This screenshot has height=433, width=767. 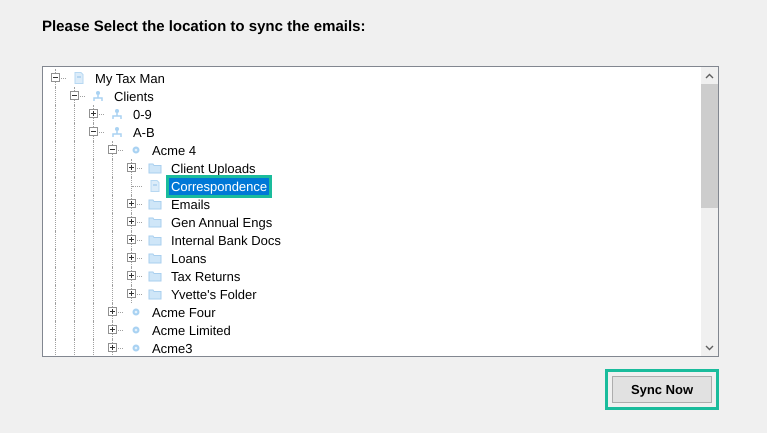 I want to click on scrollbar, so click(x=709, y=211).